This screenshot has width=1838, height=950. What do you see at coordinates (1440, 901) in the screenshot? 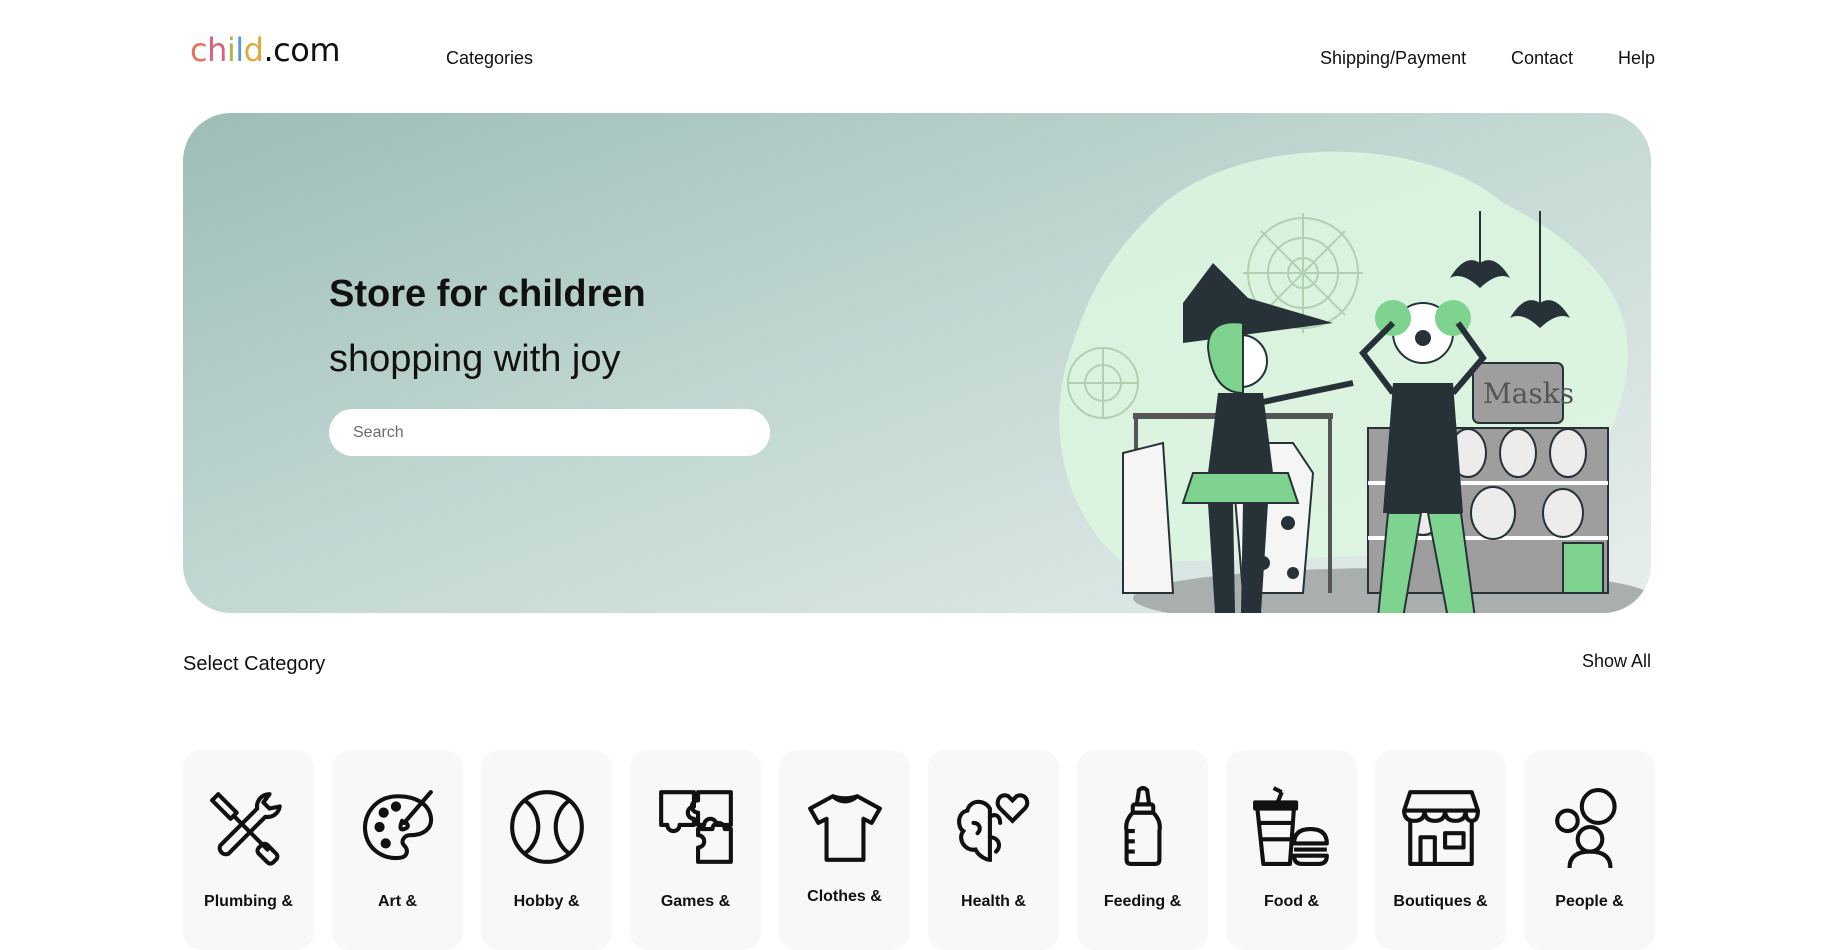
I see `category-label: Boutiques &` at bounding box center [1440, 901].